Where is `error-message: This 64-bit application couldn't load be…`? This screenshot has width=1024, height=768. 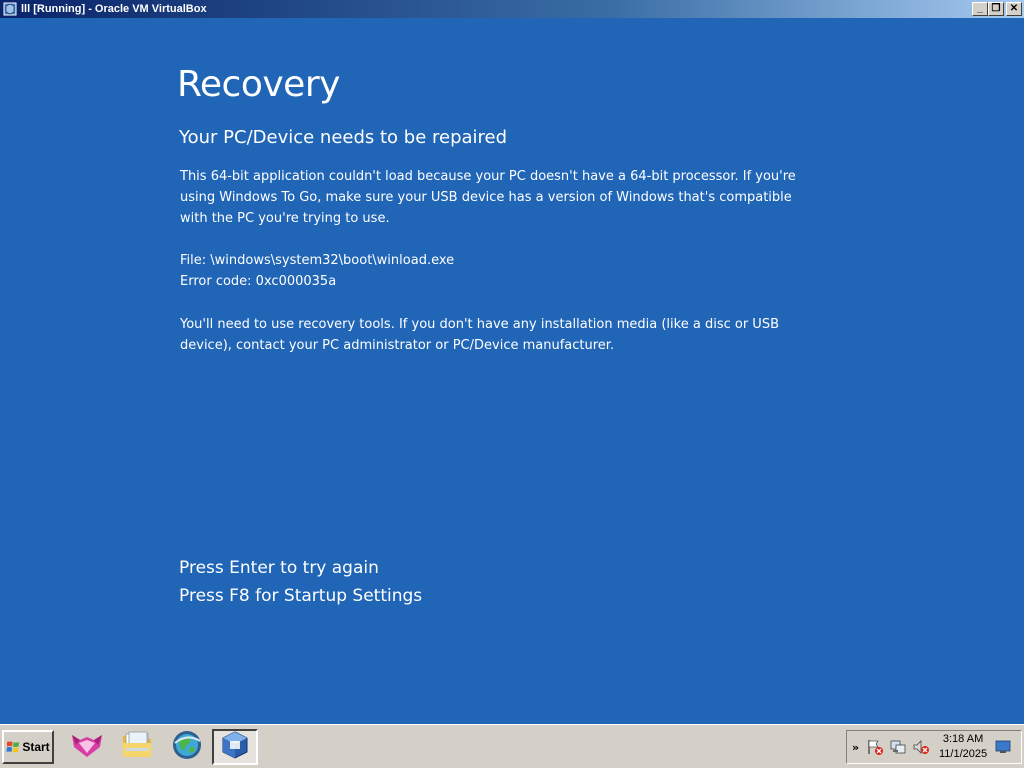
error-message: This 64-bit application couldn't load be… is located at coordinates (488, 197).